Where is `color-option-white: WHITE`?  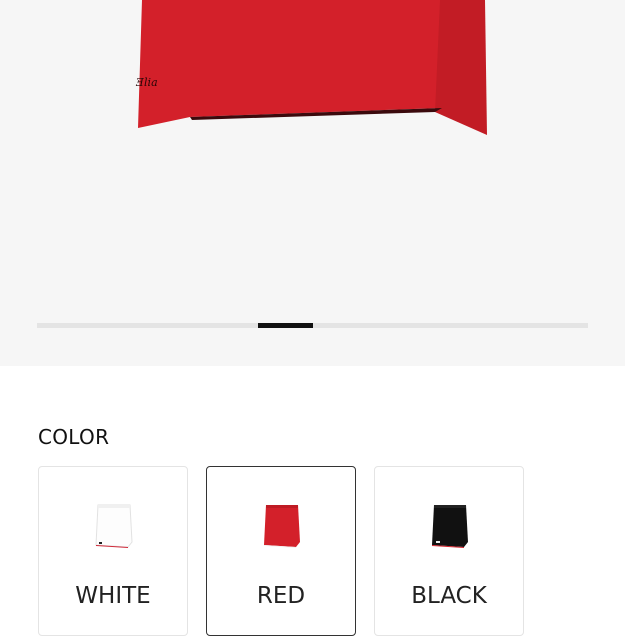 color-option-white: WHITE is located at coordinates (113, 551).